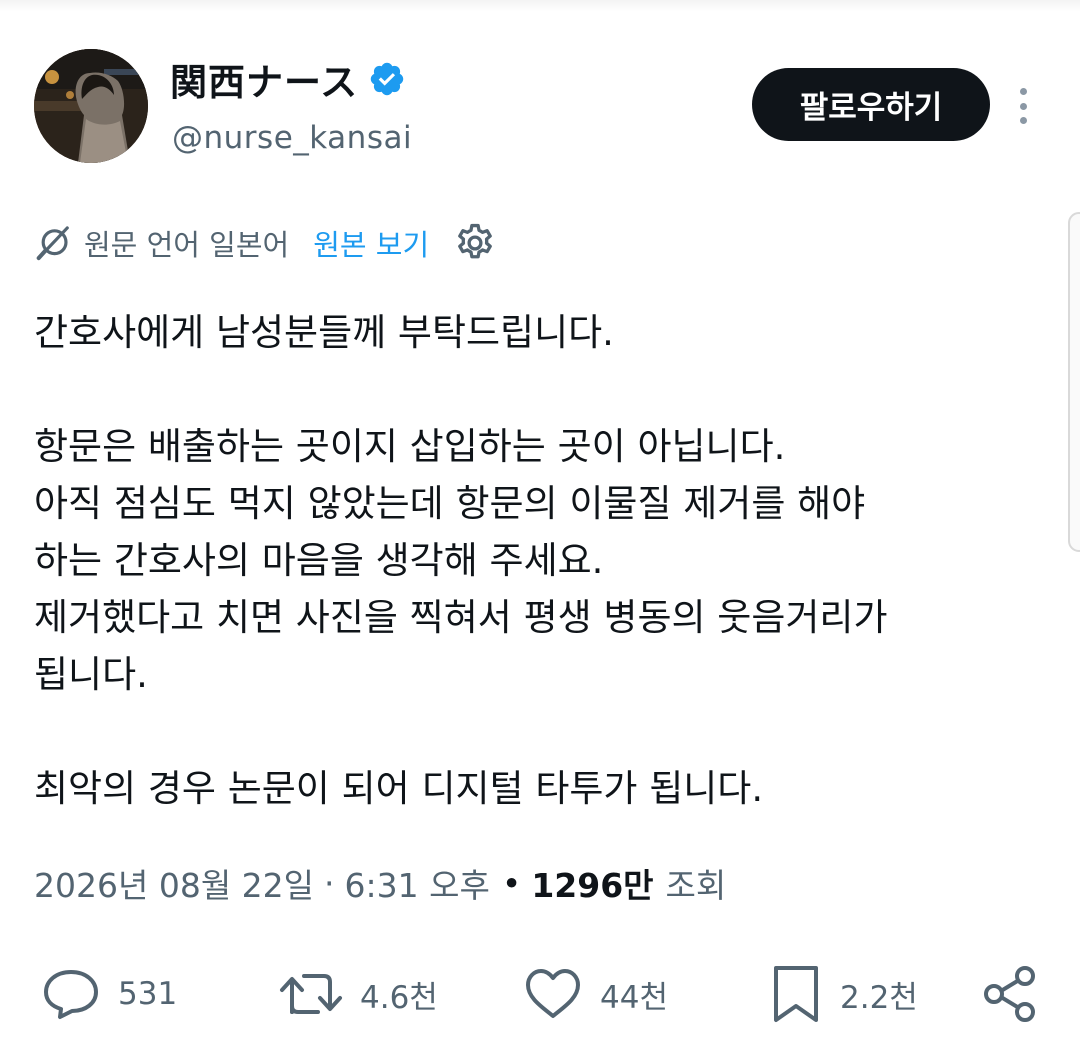 The height and width of the screenshot is (1049, 1080). I want to click on view-count: 1296만, so click(592, 883).